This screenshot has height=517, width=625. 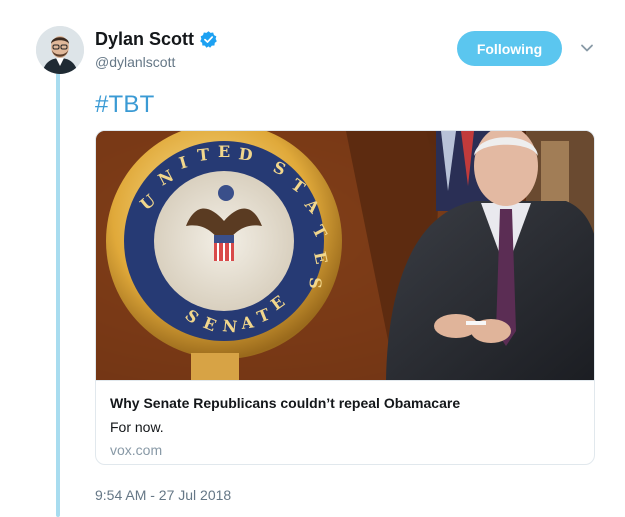 What do you see at coordinates (137, 427) in the screenshot?
I see `card-description: For now.` at bounding box center [137, 427].